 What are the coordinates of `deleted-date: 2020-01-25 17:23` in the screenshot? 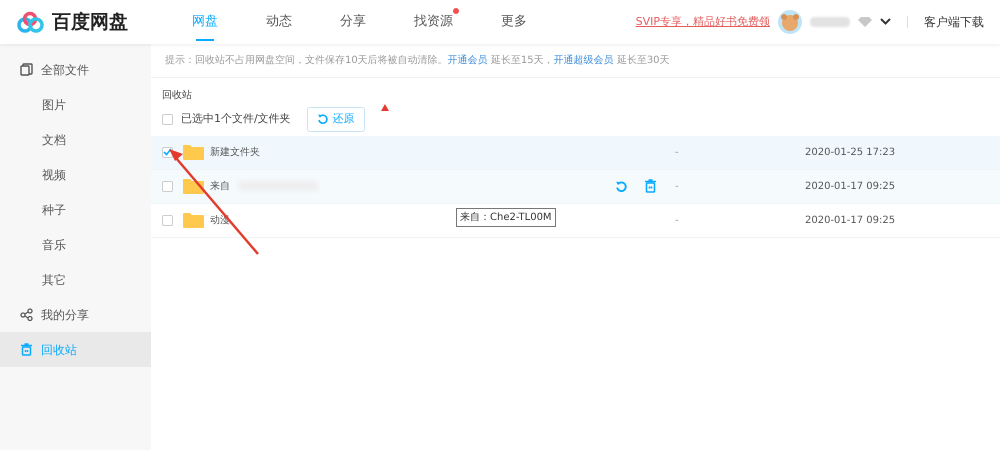 It's located at (850, 153).